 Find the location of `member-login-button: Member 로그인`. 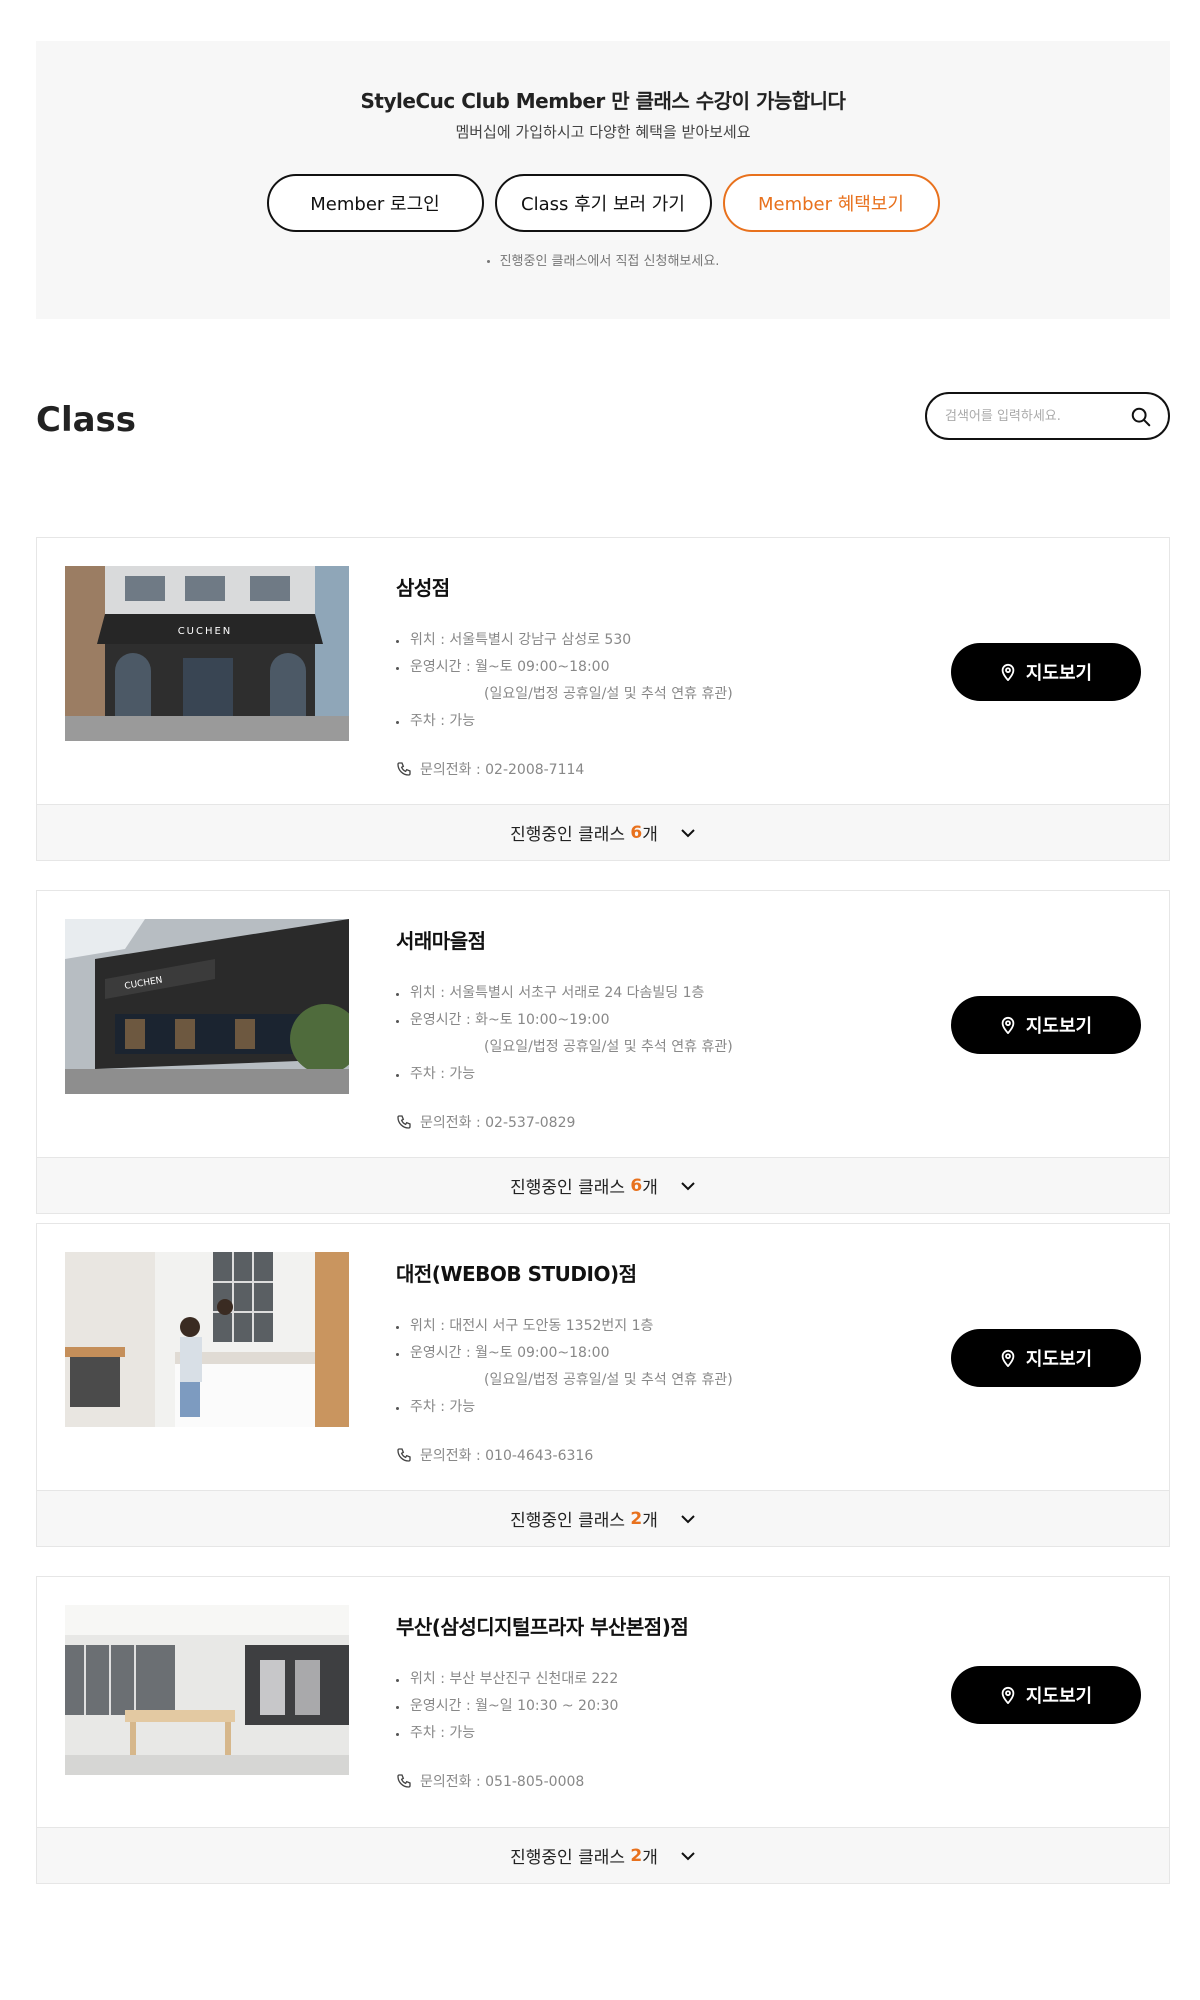

member-login-button: Member 로그인 is located at coordinates (375, 203).